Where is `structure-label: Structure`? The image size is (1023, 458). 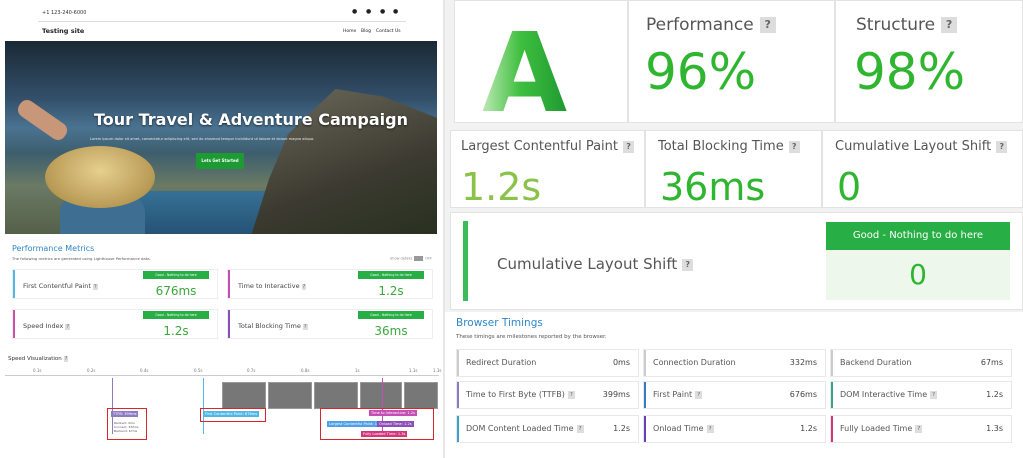
structure-label: Structure is located at coordinates (896, 25).